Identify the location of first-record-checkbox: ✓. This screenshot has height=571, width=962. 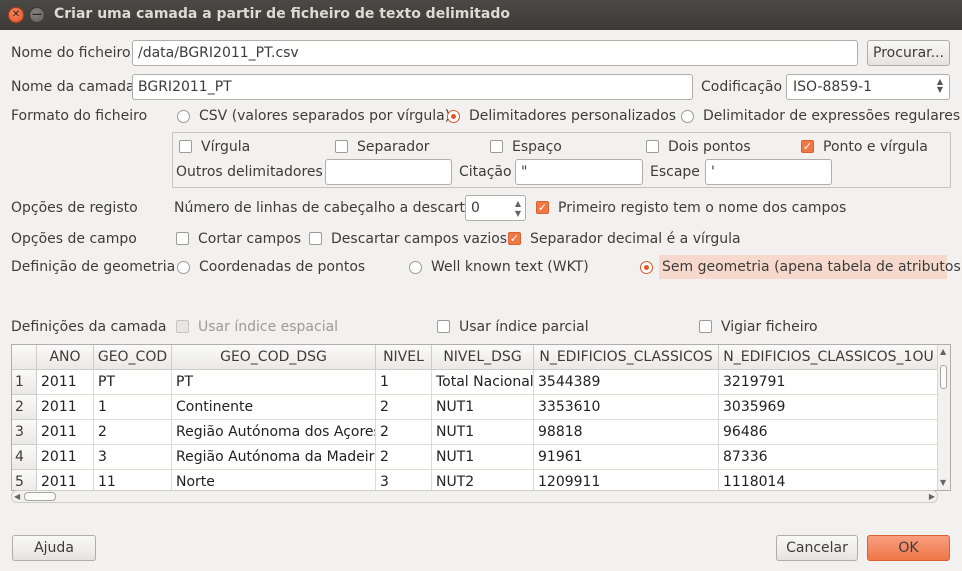
(542, 207).